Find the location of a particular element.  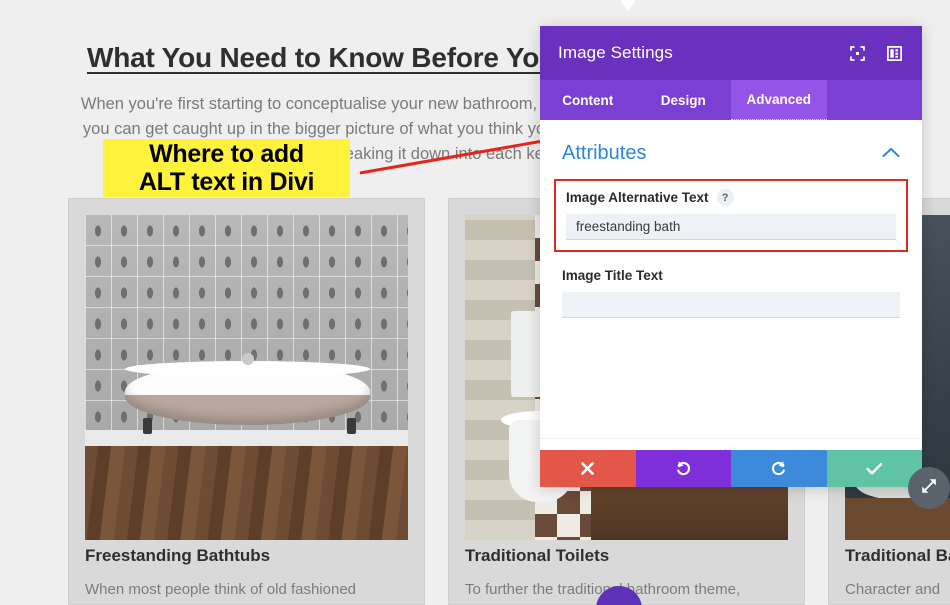

resize-diagonal-icon is located at coordinates (929, 488).